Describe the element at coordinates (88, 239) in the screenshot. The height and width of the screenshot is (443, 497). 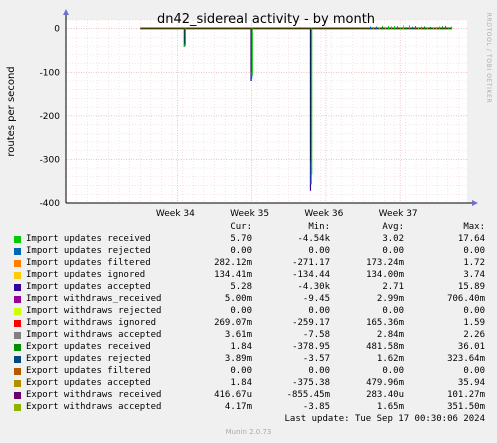
I see `legend-series-name: Import updates received` at that location.